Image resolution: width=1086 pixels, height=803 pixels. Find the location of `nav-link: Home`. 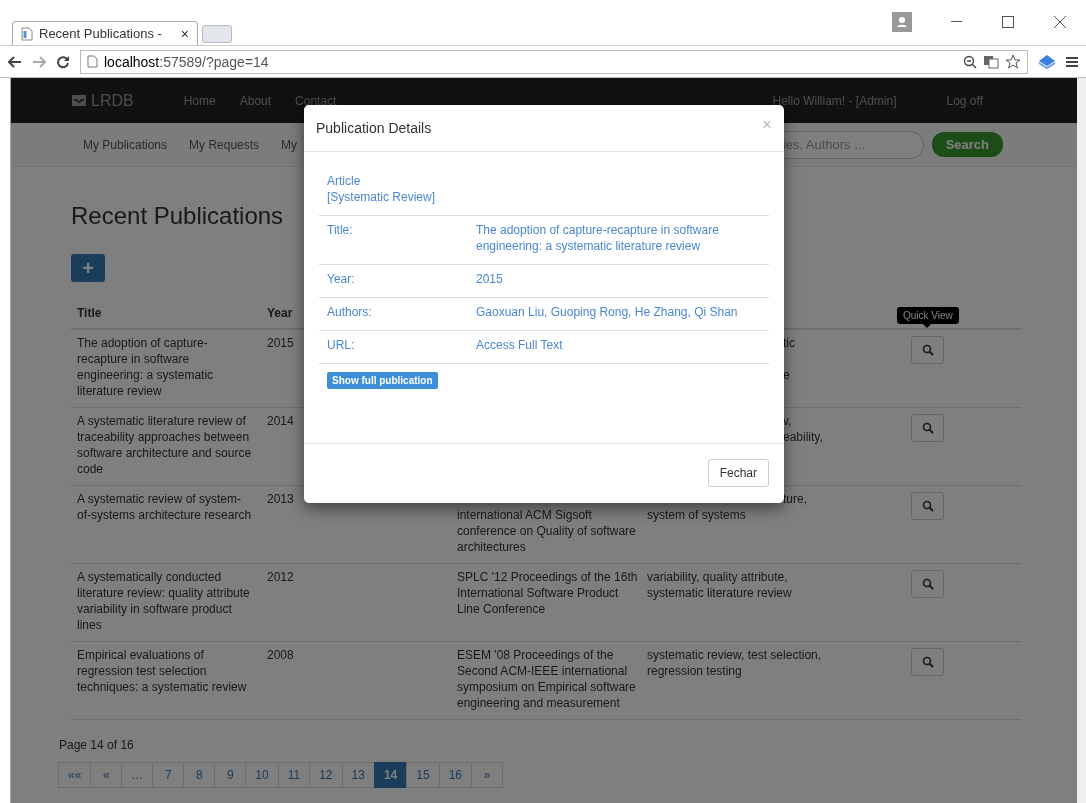

nav-link: Home is located at coordinates (199, 100).